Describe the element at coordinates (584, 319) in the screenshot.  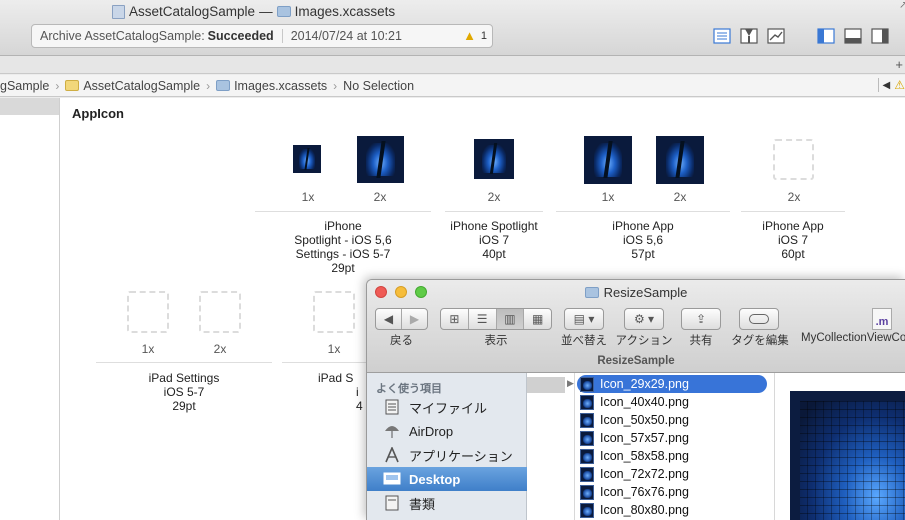
I see `arrange-button: ▤ ▾` at that location.